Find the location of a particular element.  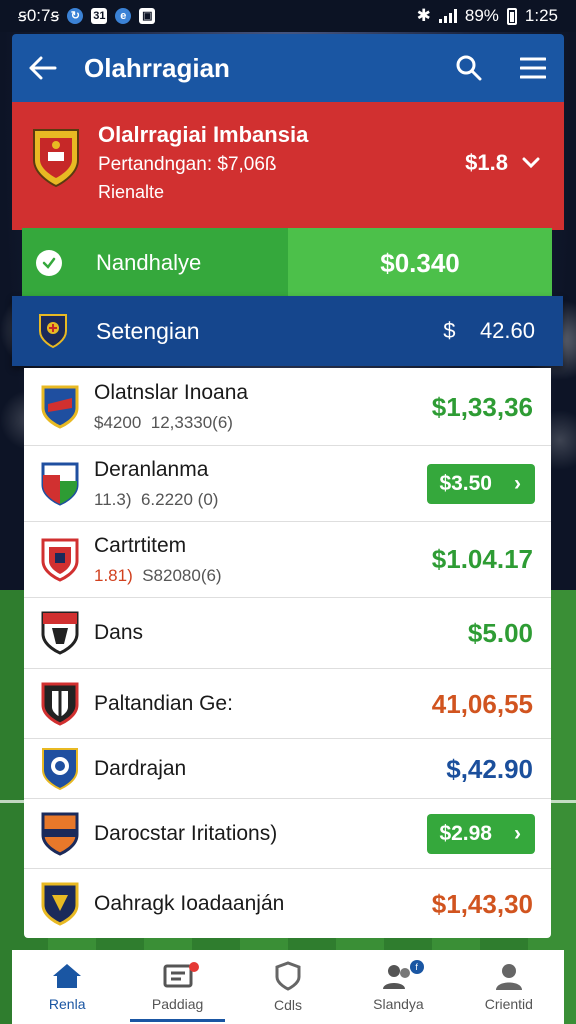

list-item: Dardrajan $,42.90 is located at coordinates (287, 769).